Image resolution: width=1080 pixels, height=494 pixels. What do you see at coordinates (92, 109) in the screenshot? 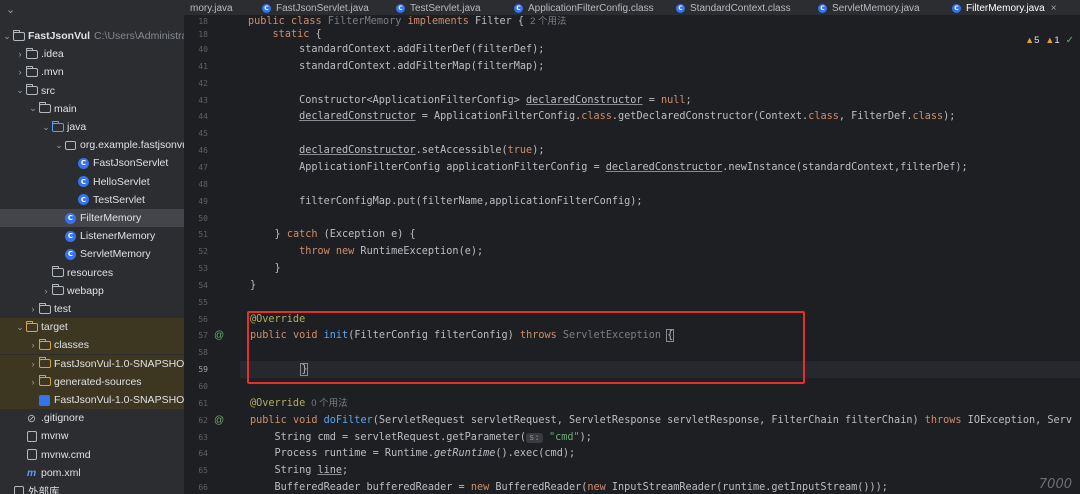
I see `tree-item: ⌄ main` at bounding box center [92, 109].